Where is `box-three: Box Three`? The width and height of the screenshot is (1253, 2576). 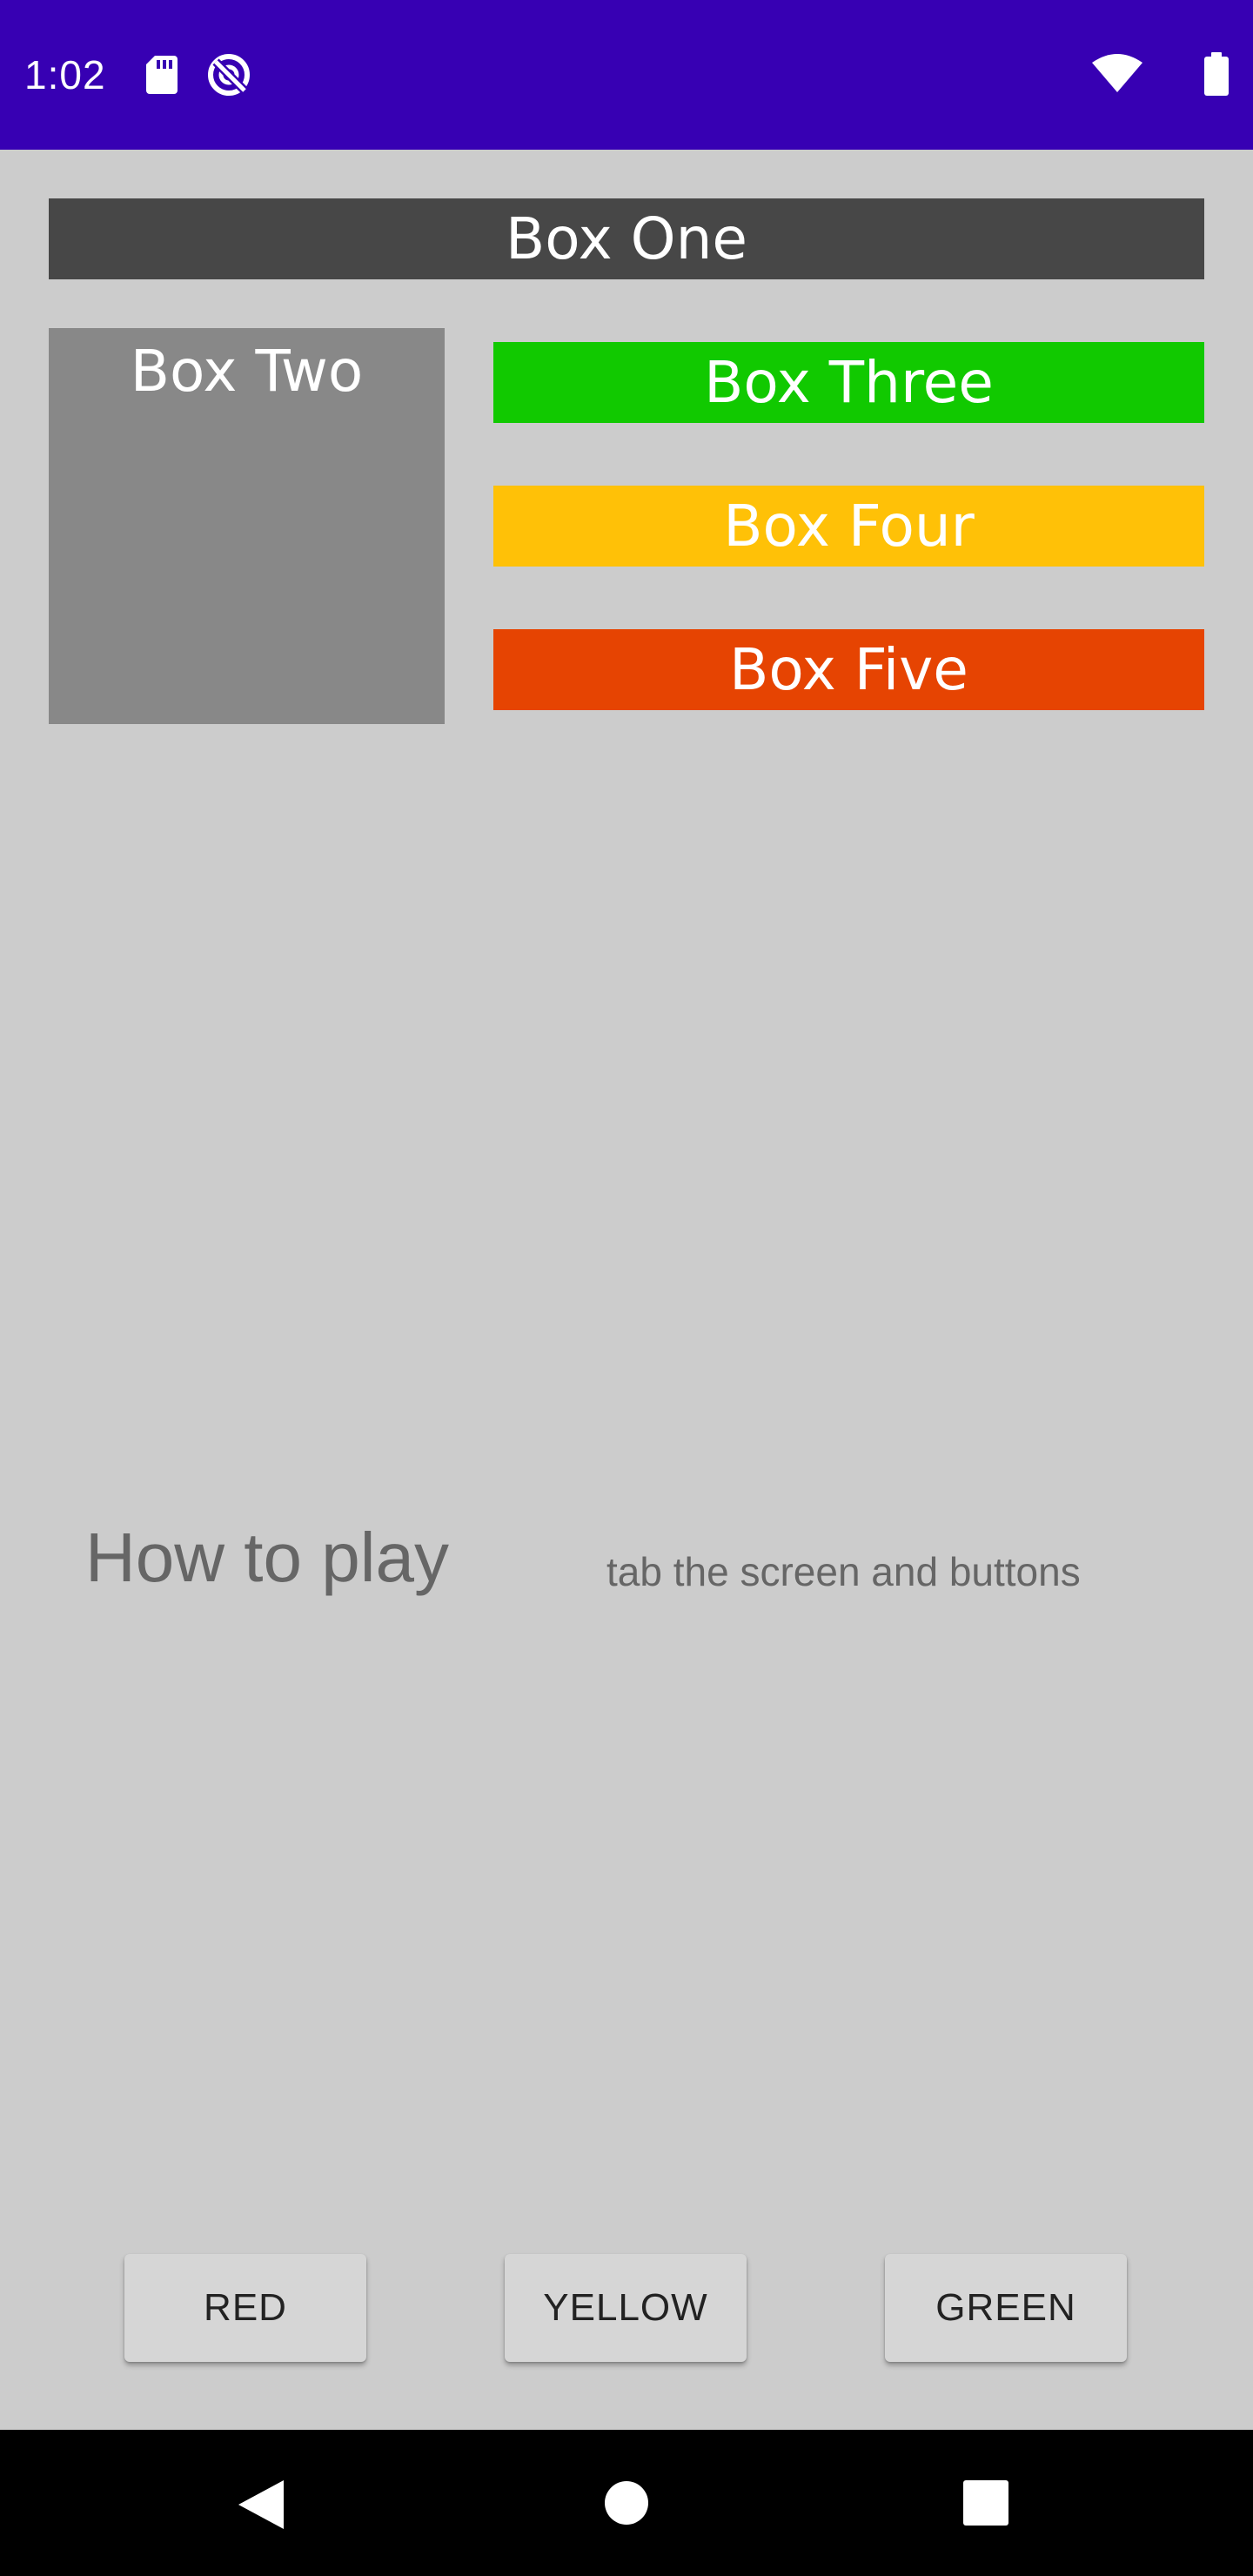
box-three: Box Three is located at coordinates (848, 383).